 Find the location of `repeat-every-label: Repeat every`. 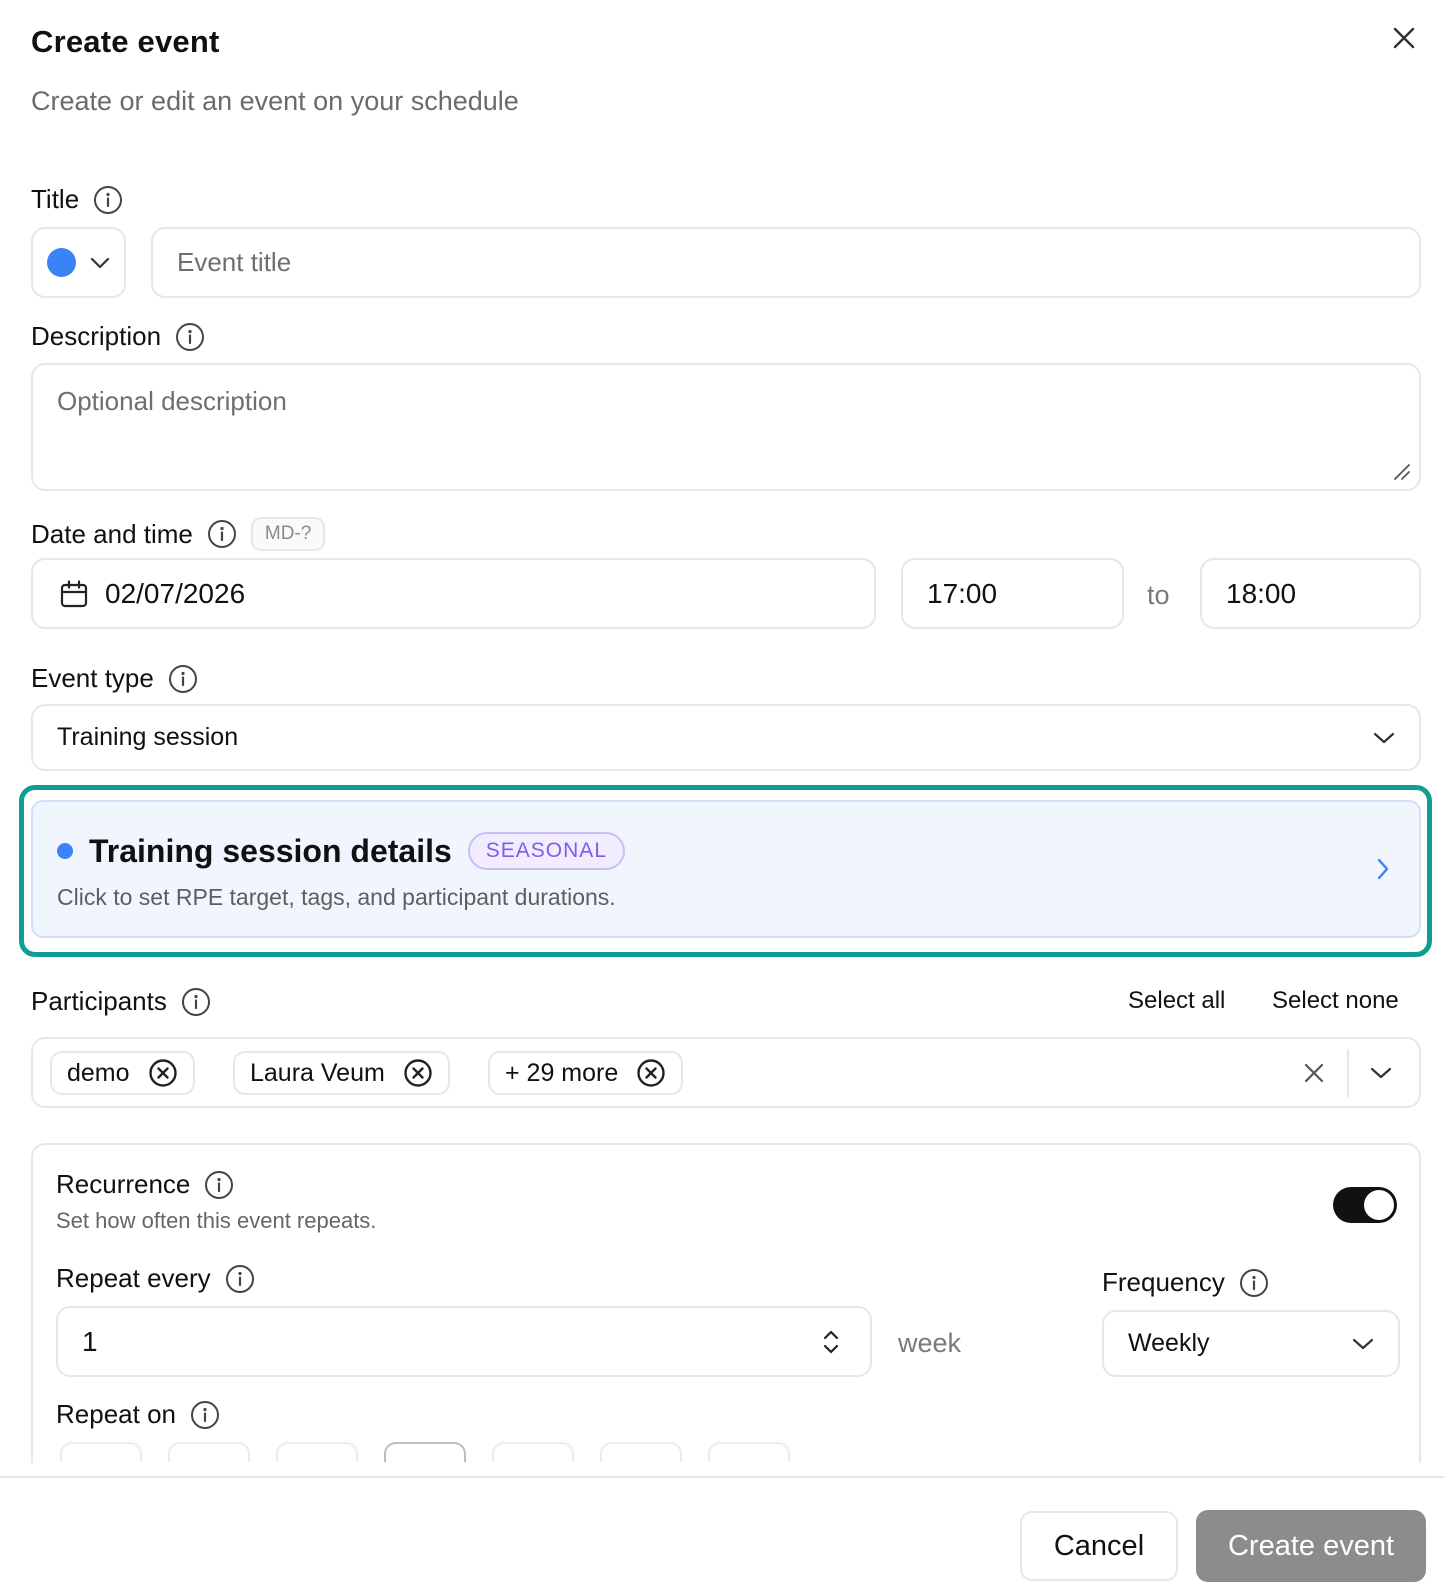

repeat-every-label: Repeat every is located at coordinates (155, 1278).